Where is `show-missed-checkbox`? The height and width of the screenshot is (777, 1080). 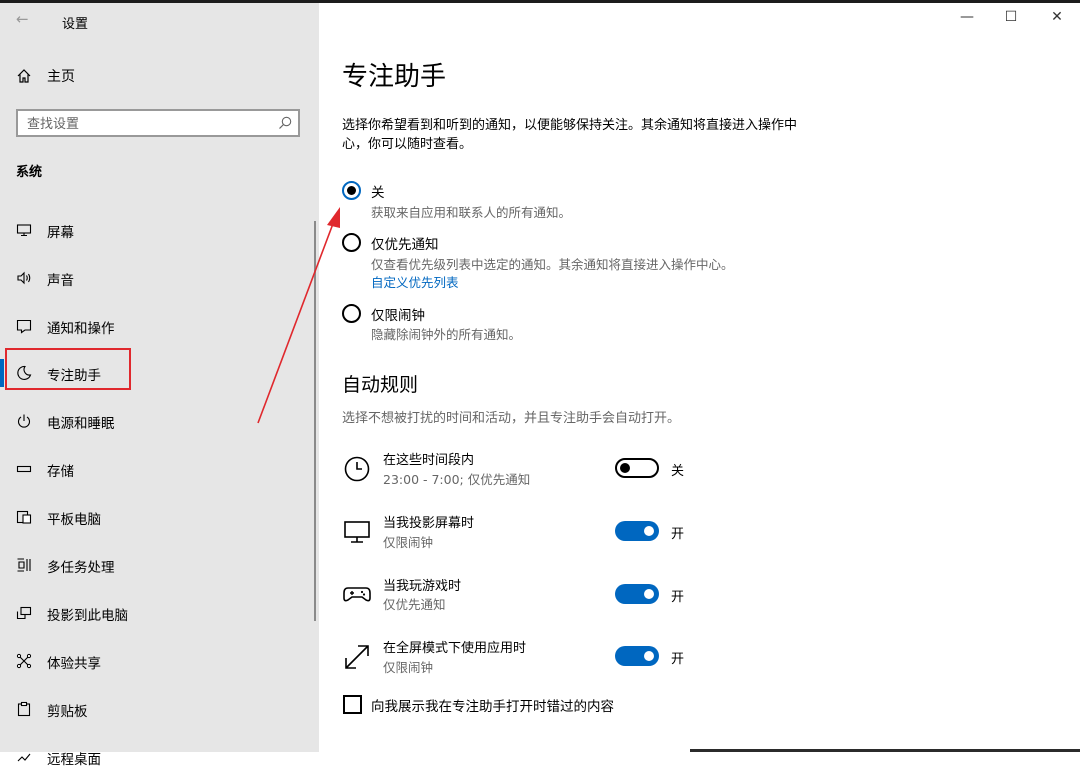
show-missed-checkbox is located at coordinates (352, 704).